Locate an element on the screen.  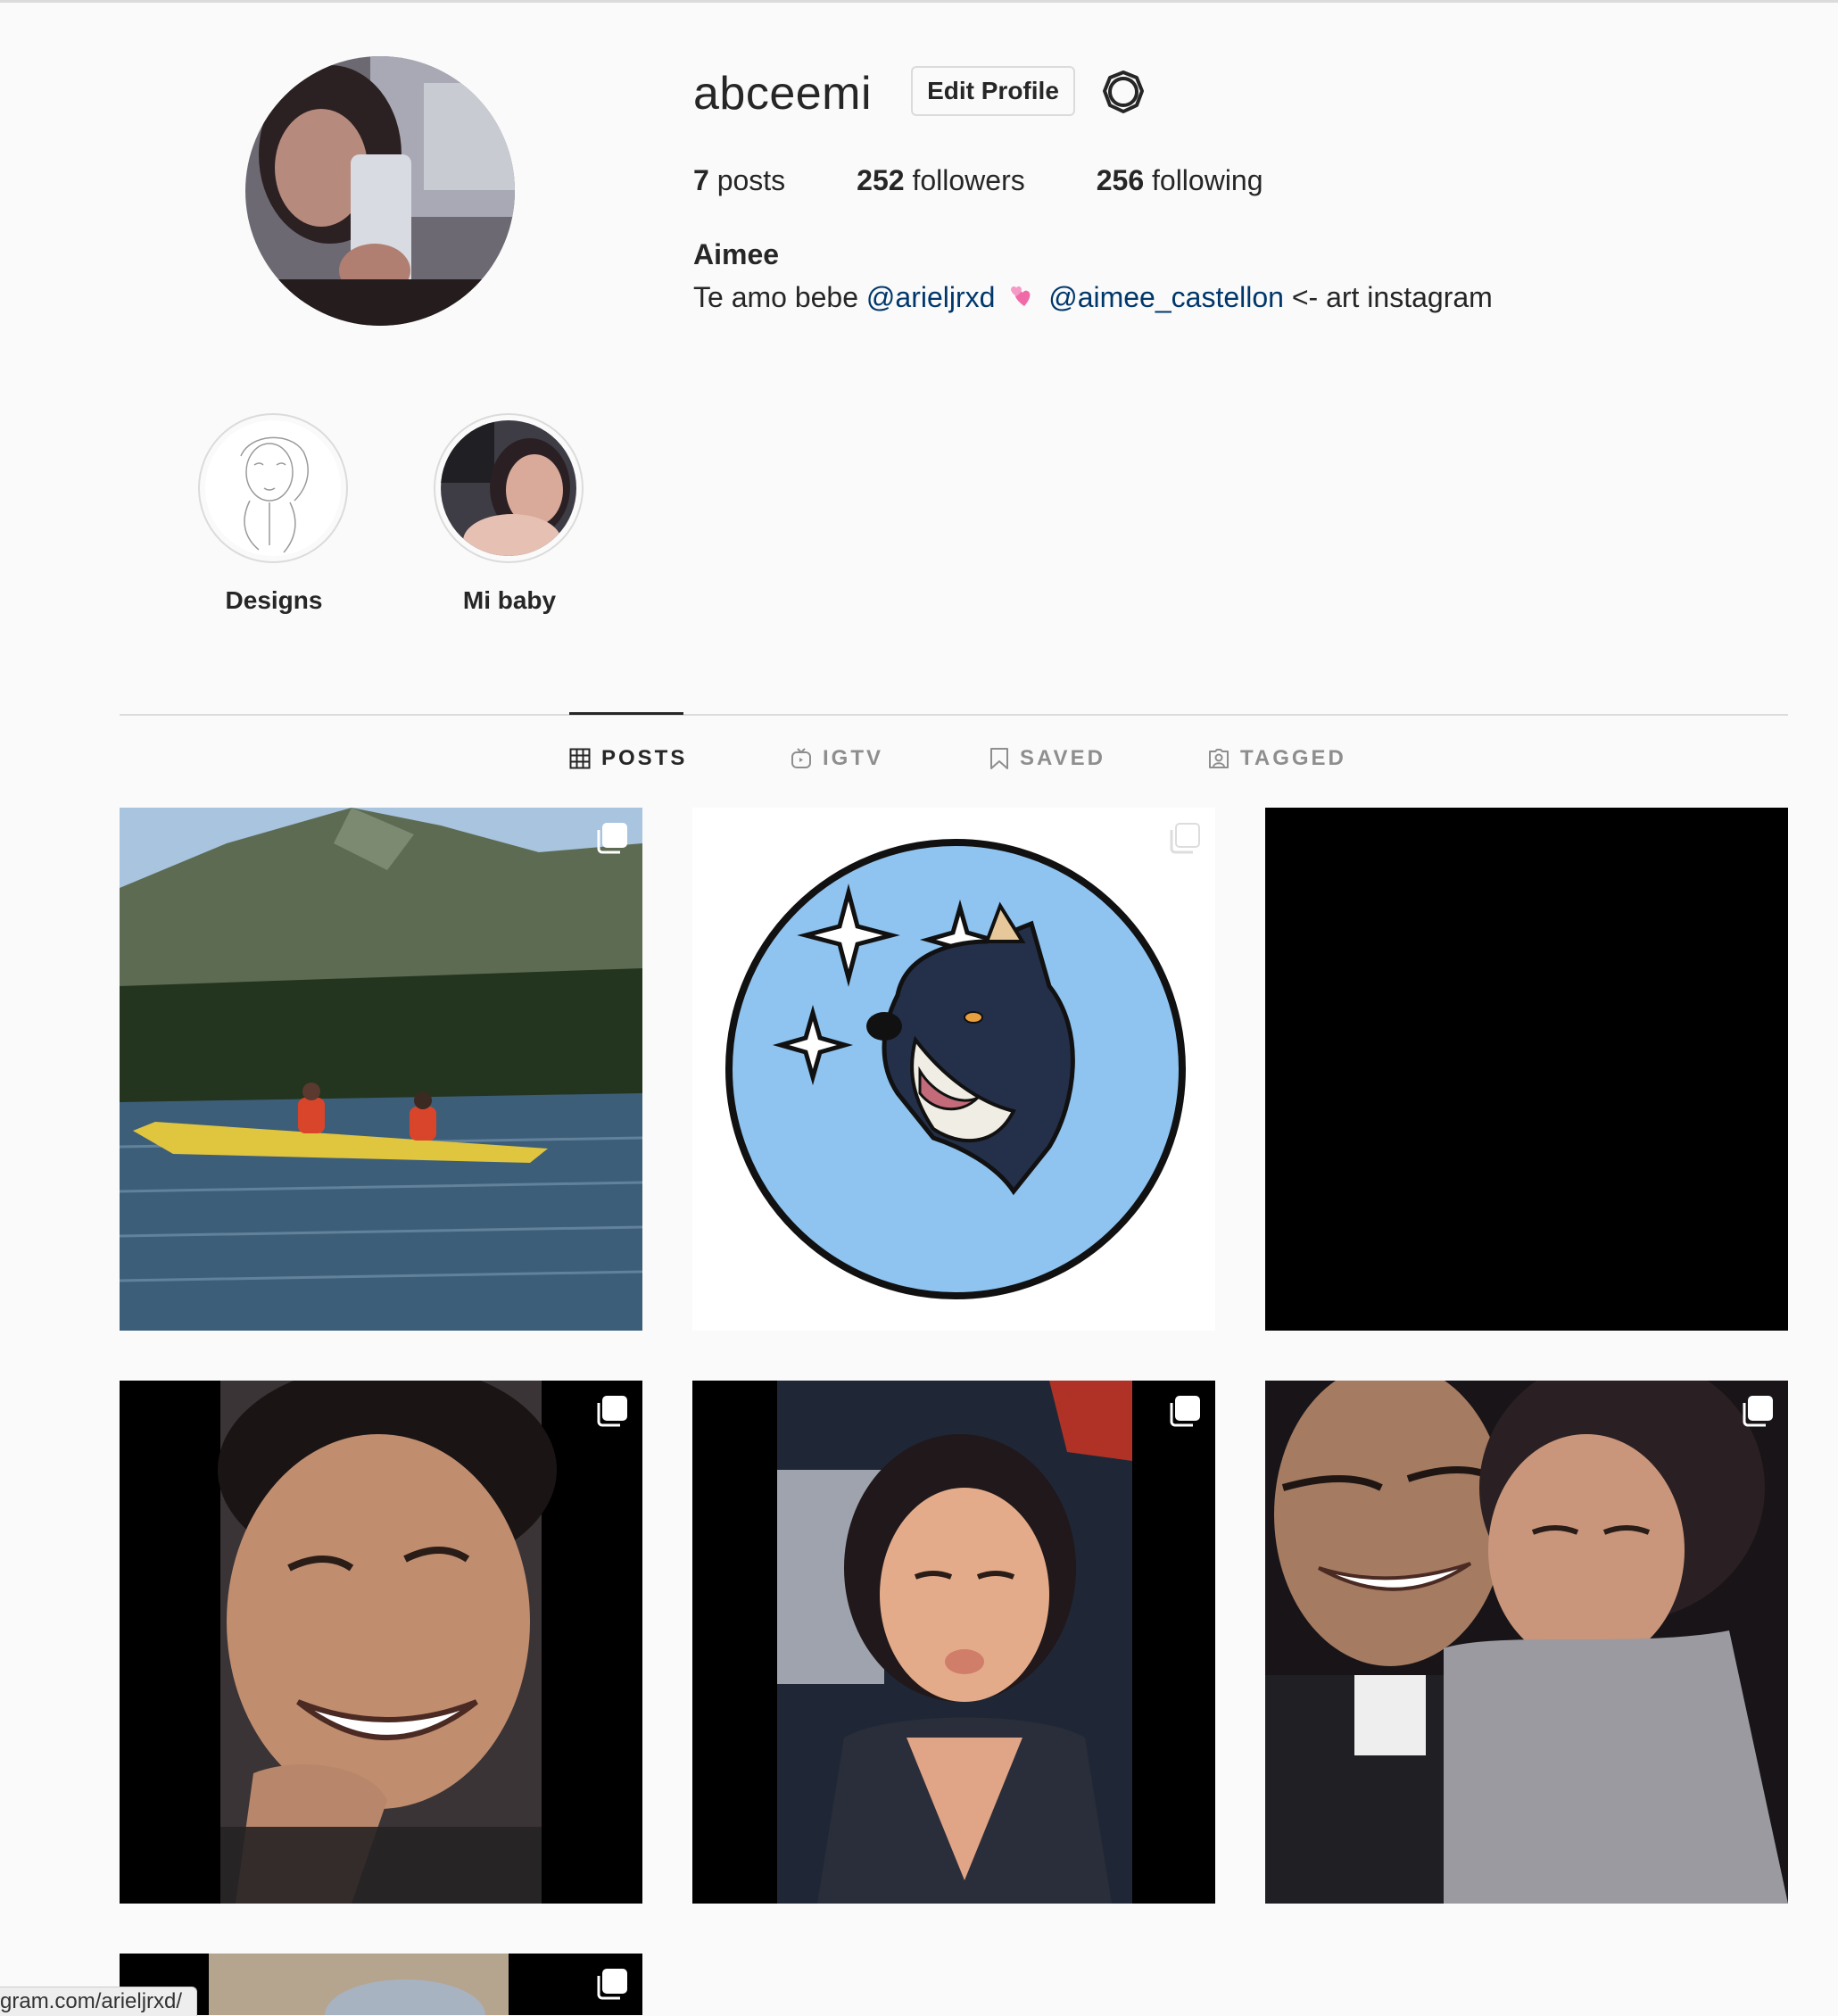
active-tab-indicator is located at coordinates (626, 713).